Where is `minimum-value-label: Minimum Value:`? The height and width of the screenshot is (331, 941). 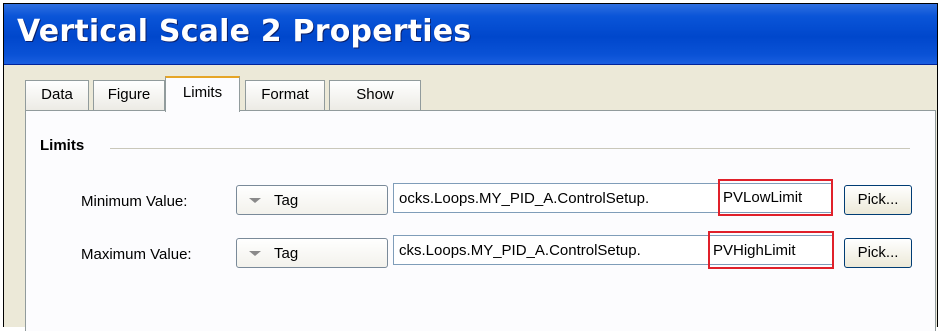
minimum-value-label: Minimum Value: is located at coordinates (134, 201).